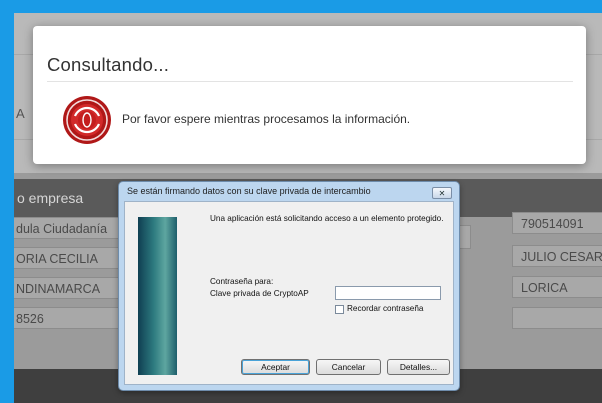 The height and width of the screenshot is (403, 602). What do you see at coordinates (74, 318) in the screenshot?
I see `number-field: 8526` at bounding box center [74, 318].